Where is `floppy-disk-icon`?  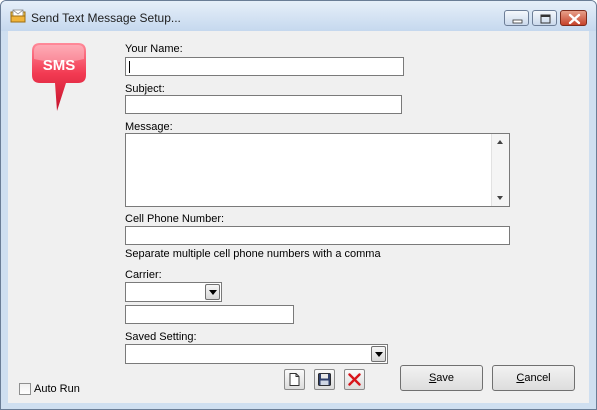
floppy-disk-icon is located at coordinates (324, 379).